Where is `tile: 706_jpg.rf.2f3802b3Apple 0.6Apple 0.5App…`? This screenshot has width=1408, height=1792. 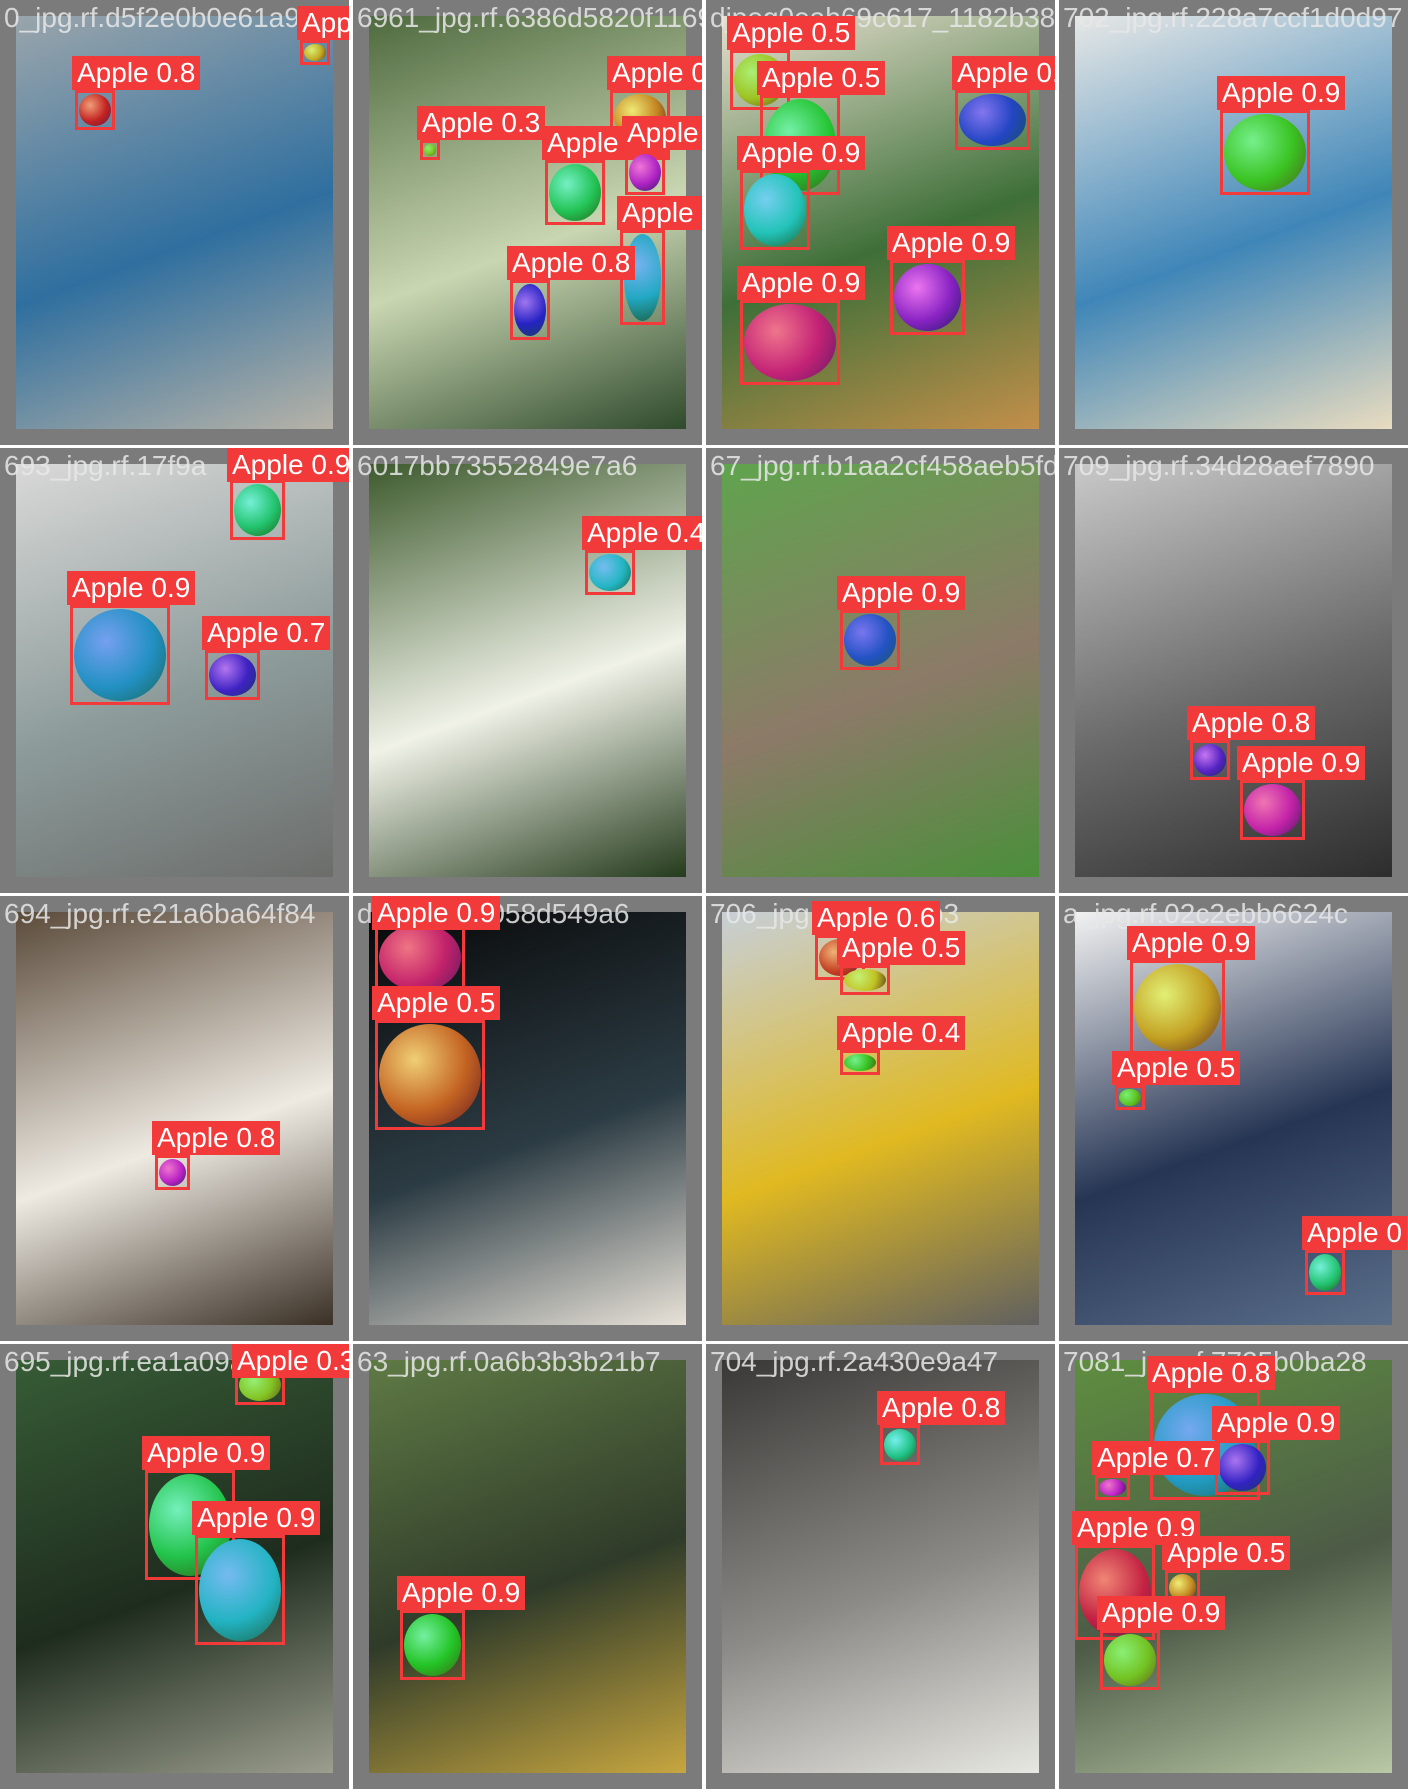
tile: 706_jpg.rf.2f3802b3Apple 0.6Apple 0.5App… is located at coordinates (880, 1118).